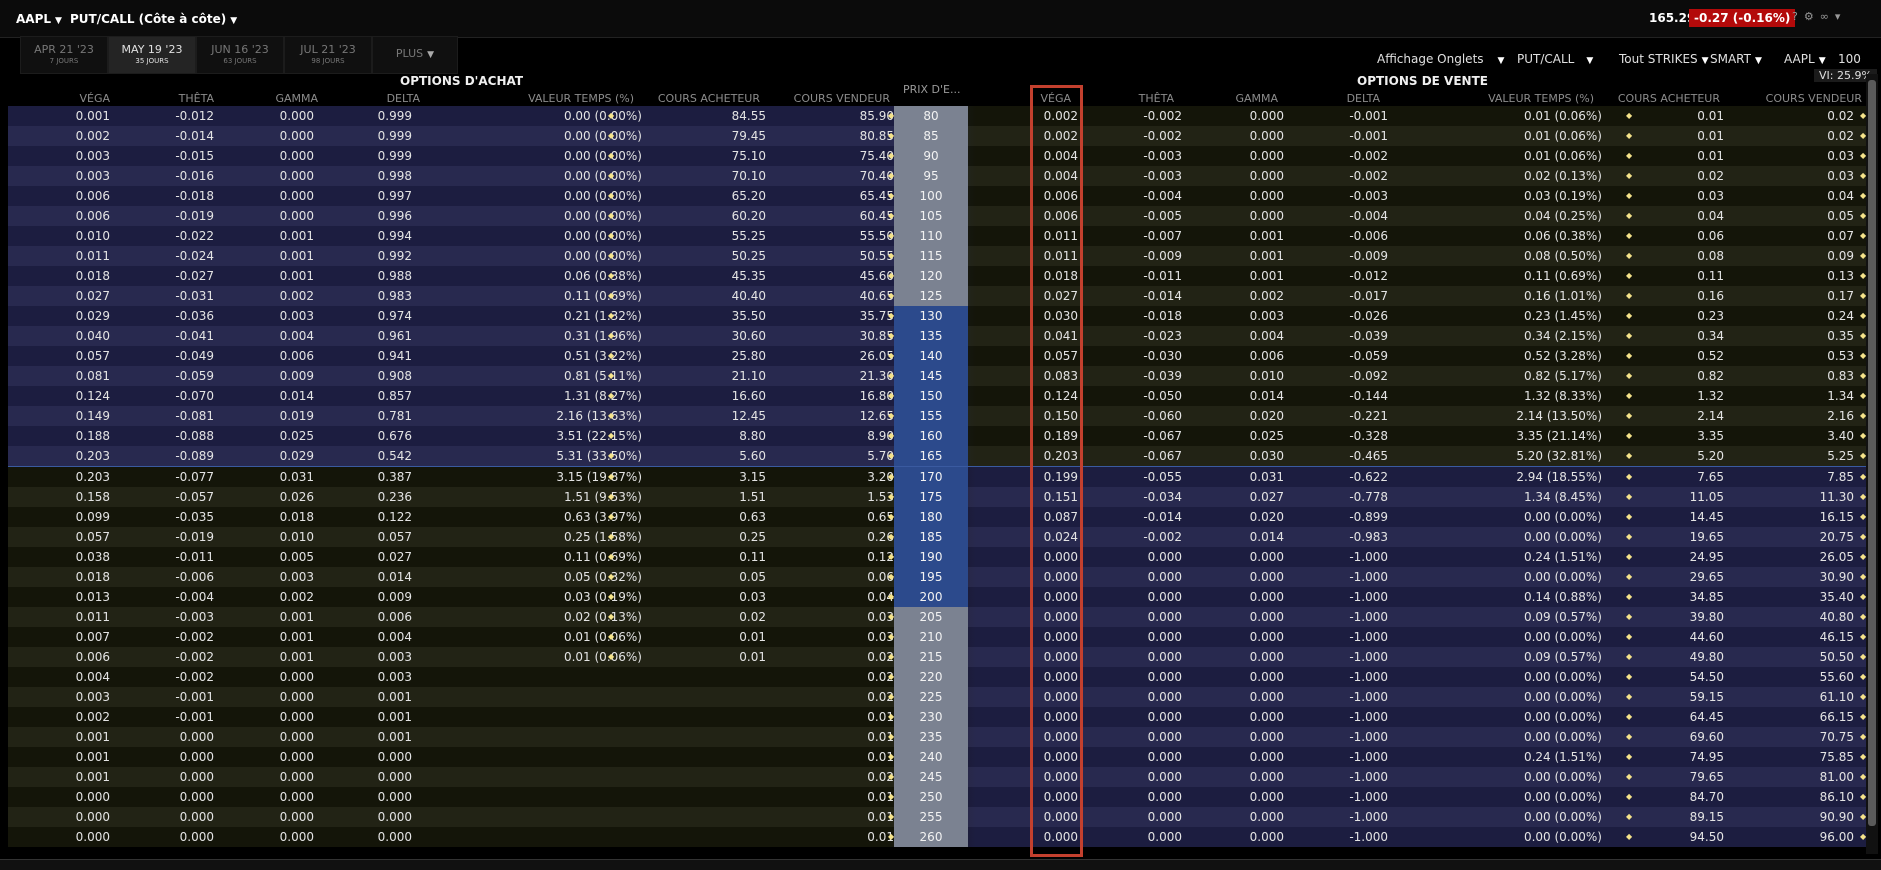  I want to click on put-ask-cell: 0.53, so click(1809, 356).